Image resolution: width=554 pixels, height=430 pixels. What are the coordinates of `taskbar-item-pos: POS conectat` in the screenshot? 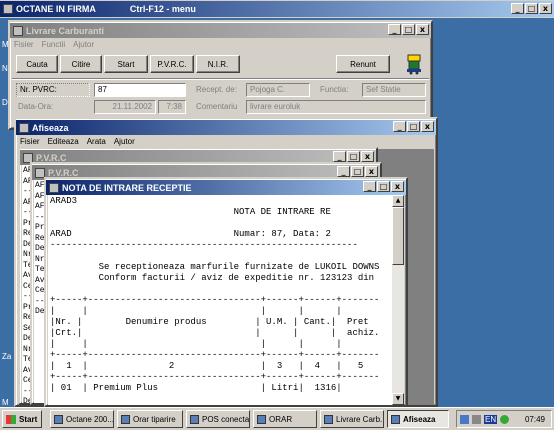 It's located at (218, 419).